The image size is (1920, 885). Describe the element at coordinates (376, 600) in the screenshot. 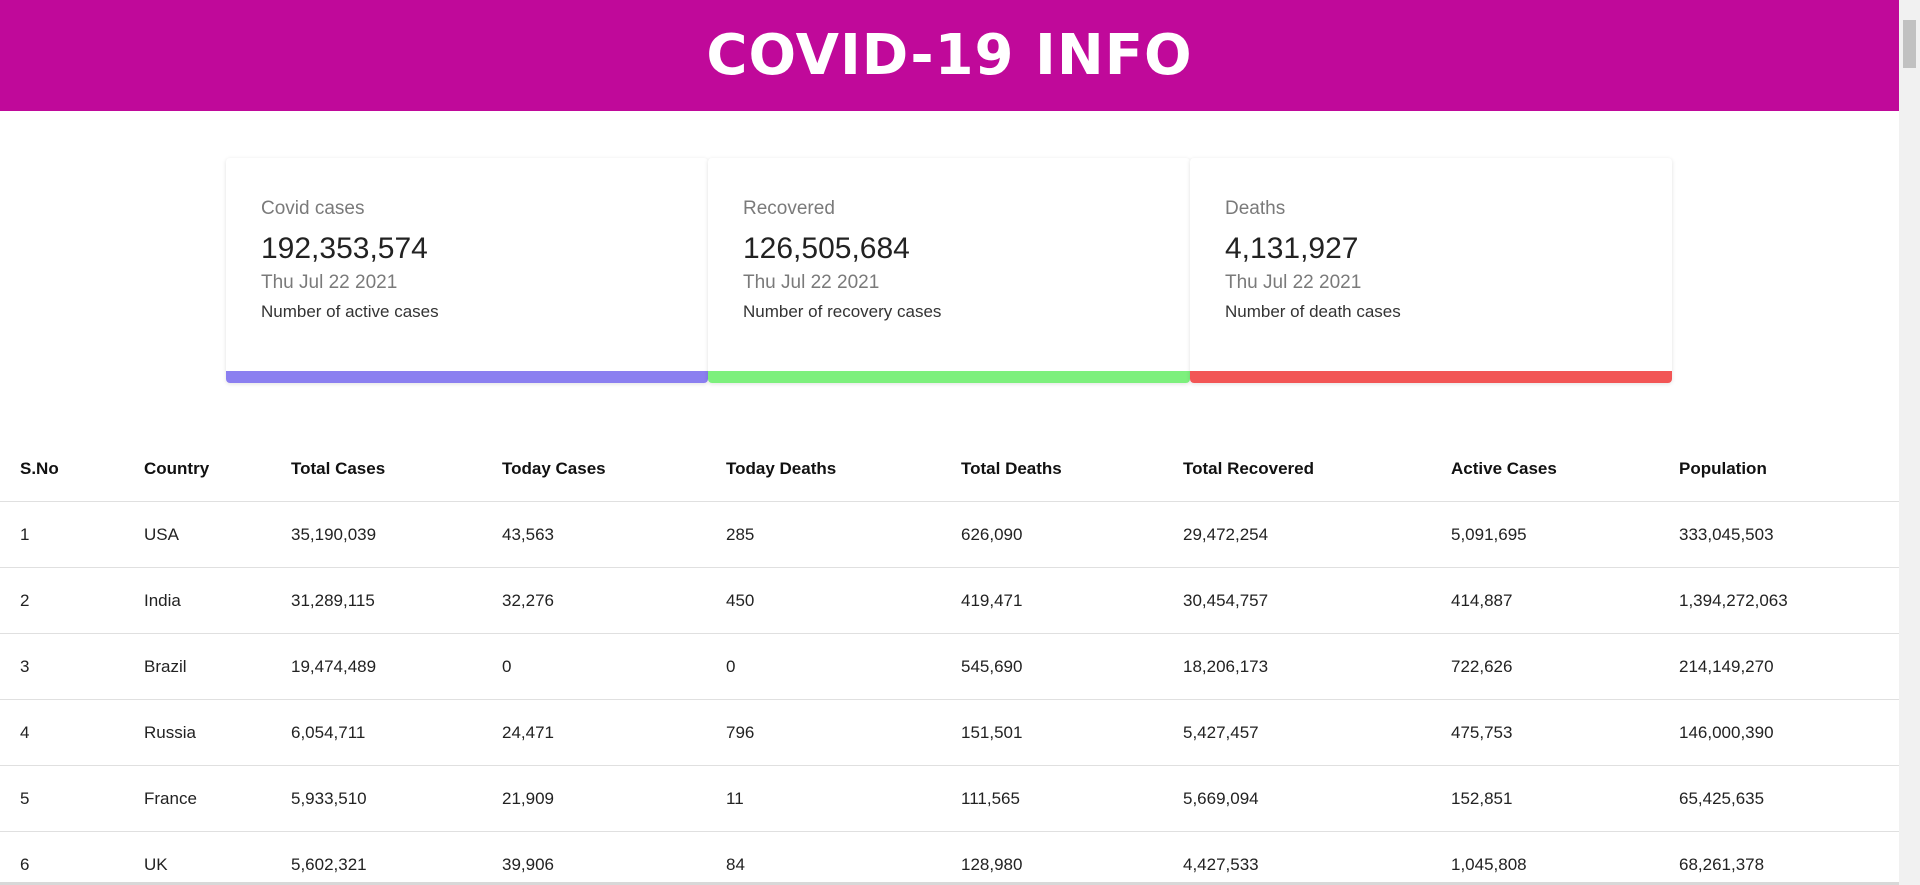

I see `table-cell: 31,289,115` at that location.